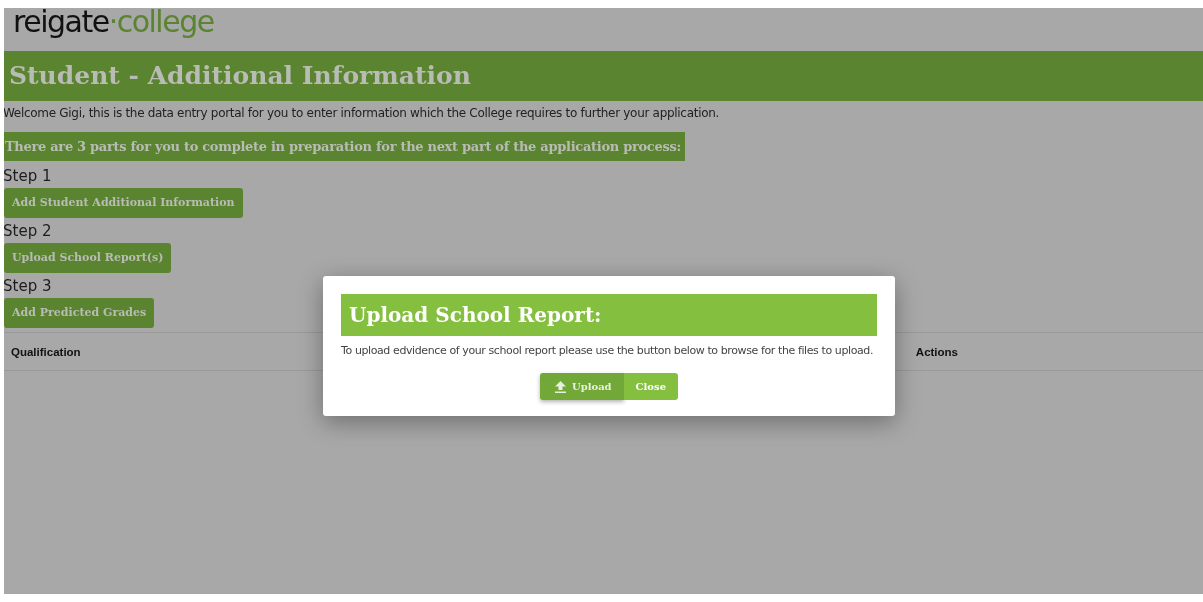 This screenshot has width=1203, height=602. I want to click on modal-message: To upload edvidence of your school report please use the button below to browse for the files to upload., so click(607, 351).